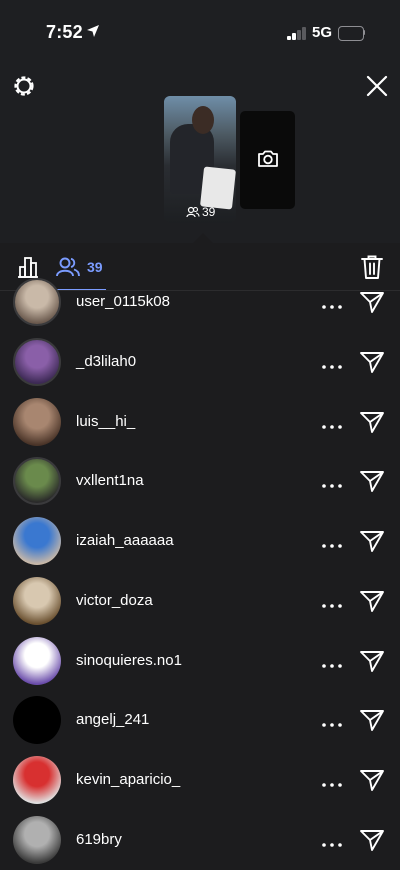 This screenshot has height=870, width=400. What do you see at coordinates (125, 540) in the screenshot?
I see `viewer-username: izaiah_aaaaaa` at bounding box center [125, 540].